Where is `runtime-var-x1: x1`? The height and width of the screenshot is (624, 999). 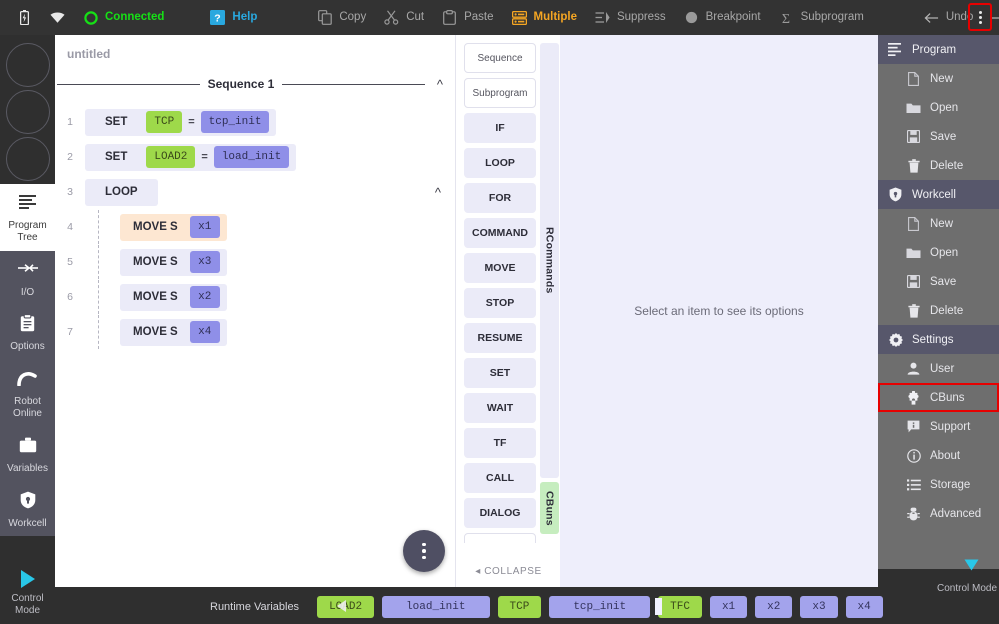
runtime-var-x1: x1 is located at coordinates (728, 606).